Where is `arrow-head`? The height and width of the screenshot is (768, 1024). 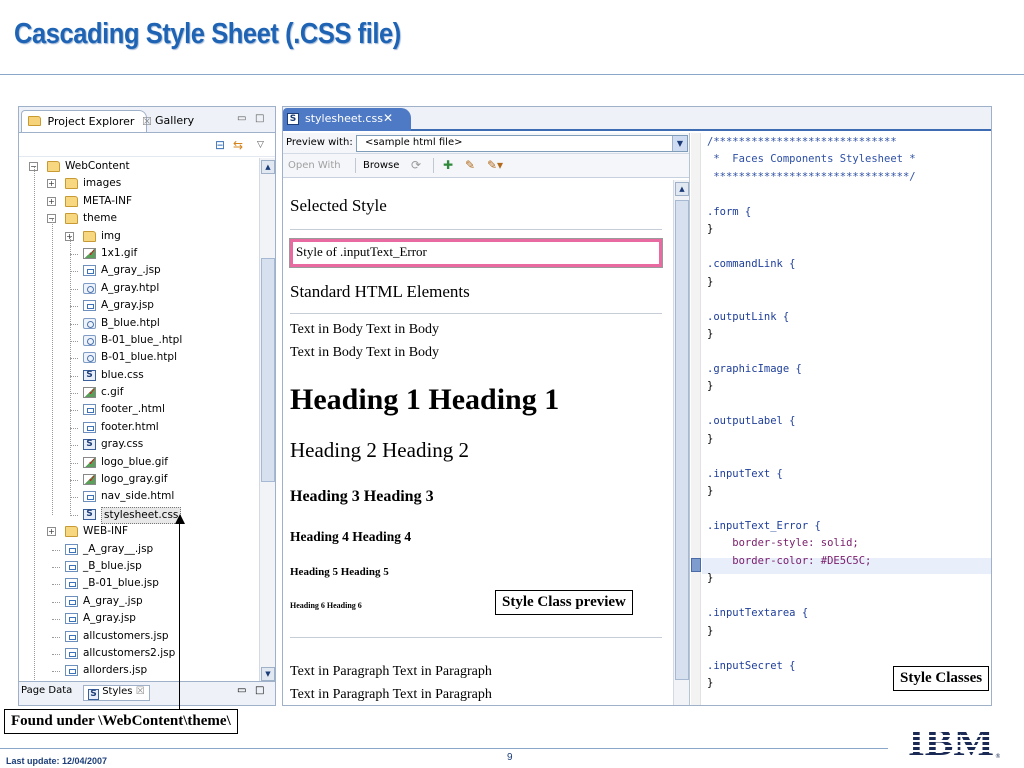
arrow-head is located at coordinates (180, 519).